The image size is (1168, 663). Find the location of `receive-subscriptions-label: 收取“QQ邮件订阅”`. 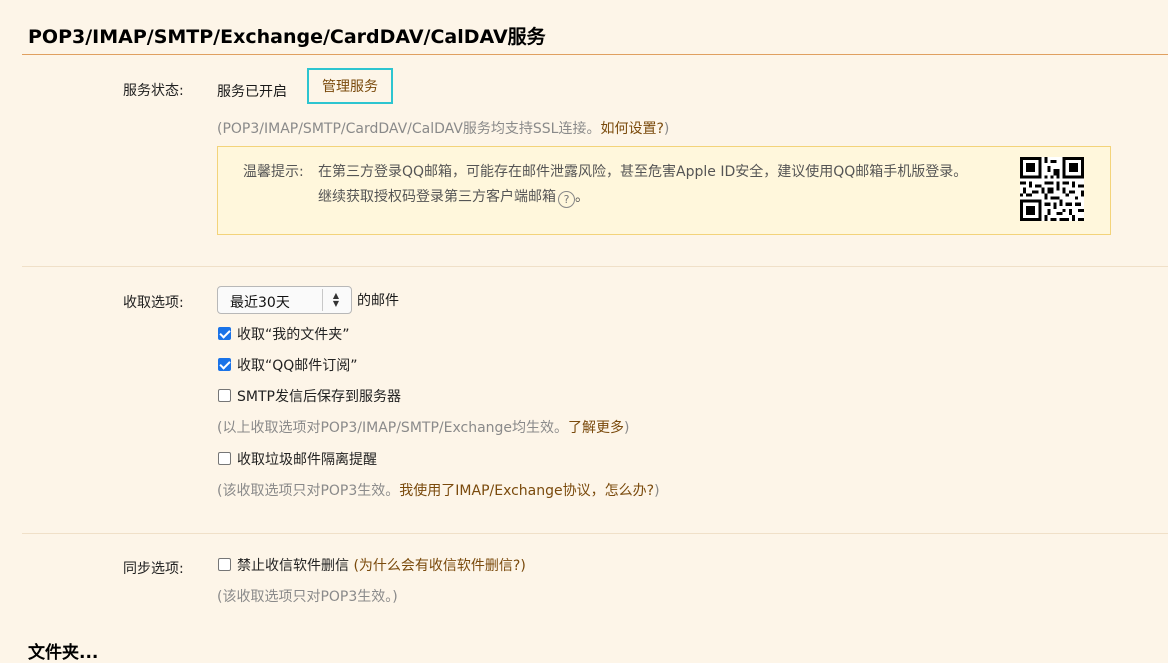

receive-subscriptions-label: 收取“QQ邮件订阅” is located at coordinates (297, 365).